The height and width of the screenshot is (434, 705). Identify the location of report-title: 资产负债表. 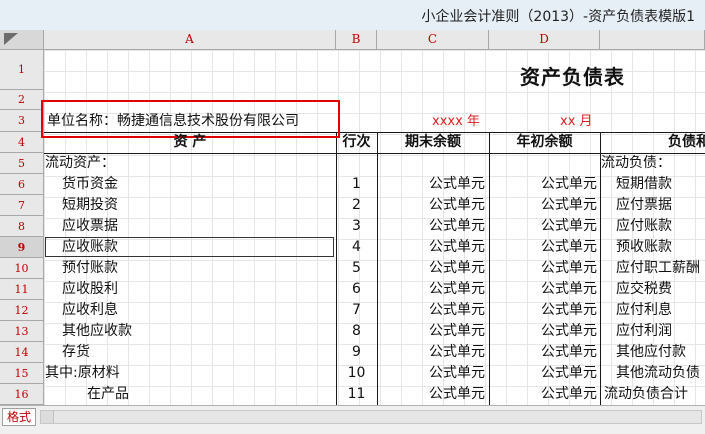
(572, 77).